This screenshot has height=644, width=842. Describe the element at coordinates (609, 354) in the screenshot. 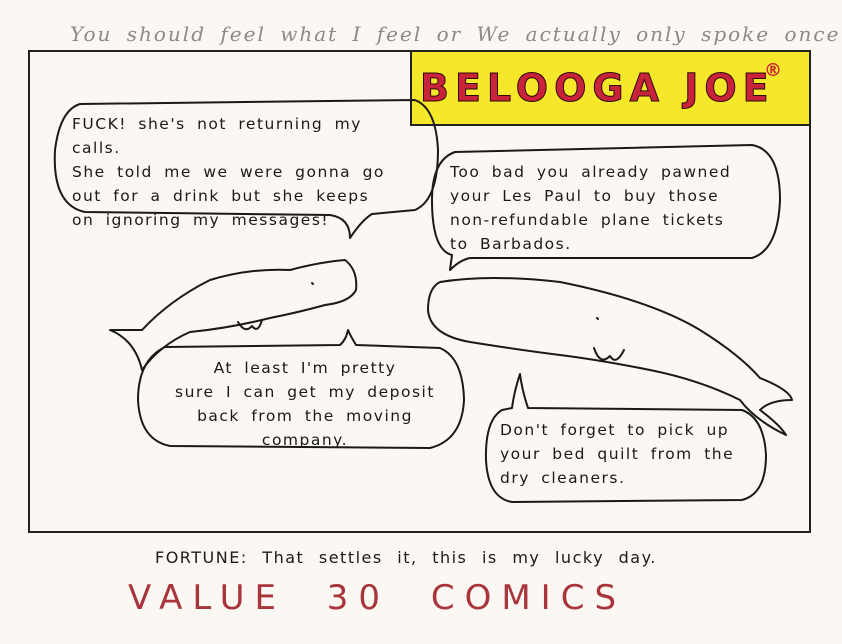

I see `whale-right-fin` at that location.